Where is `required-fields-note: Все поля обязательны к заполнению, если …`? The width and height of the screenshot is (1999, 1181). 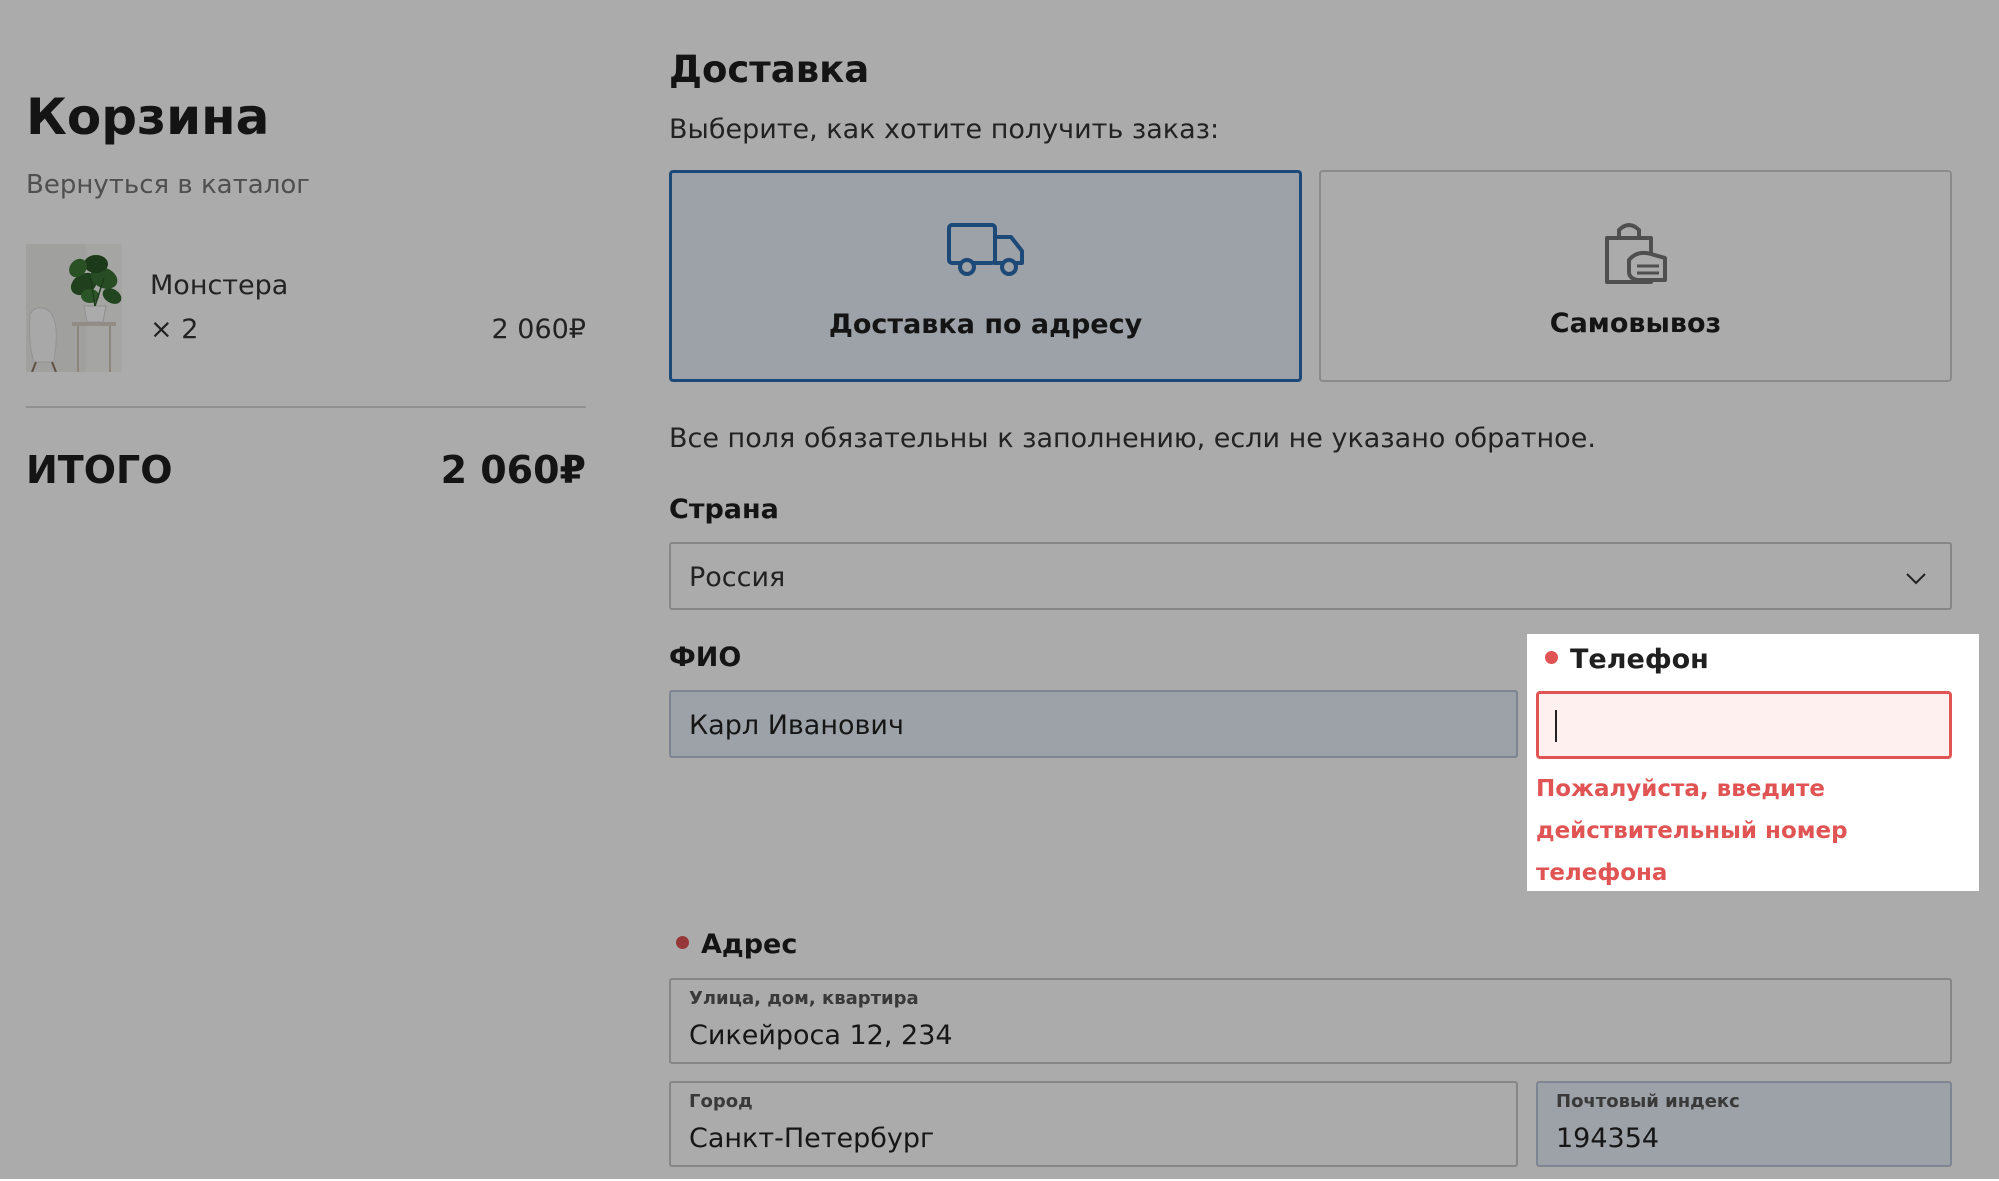 required-fields-note: Все поля обязательны к заполнению, если … is located at coordinates (1132, 438).